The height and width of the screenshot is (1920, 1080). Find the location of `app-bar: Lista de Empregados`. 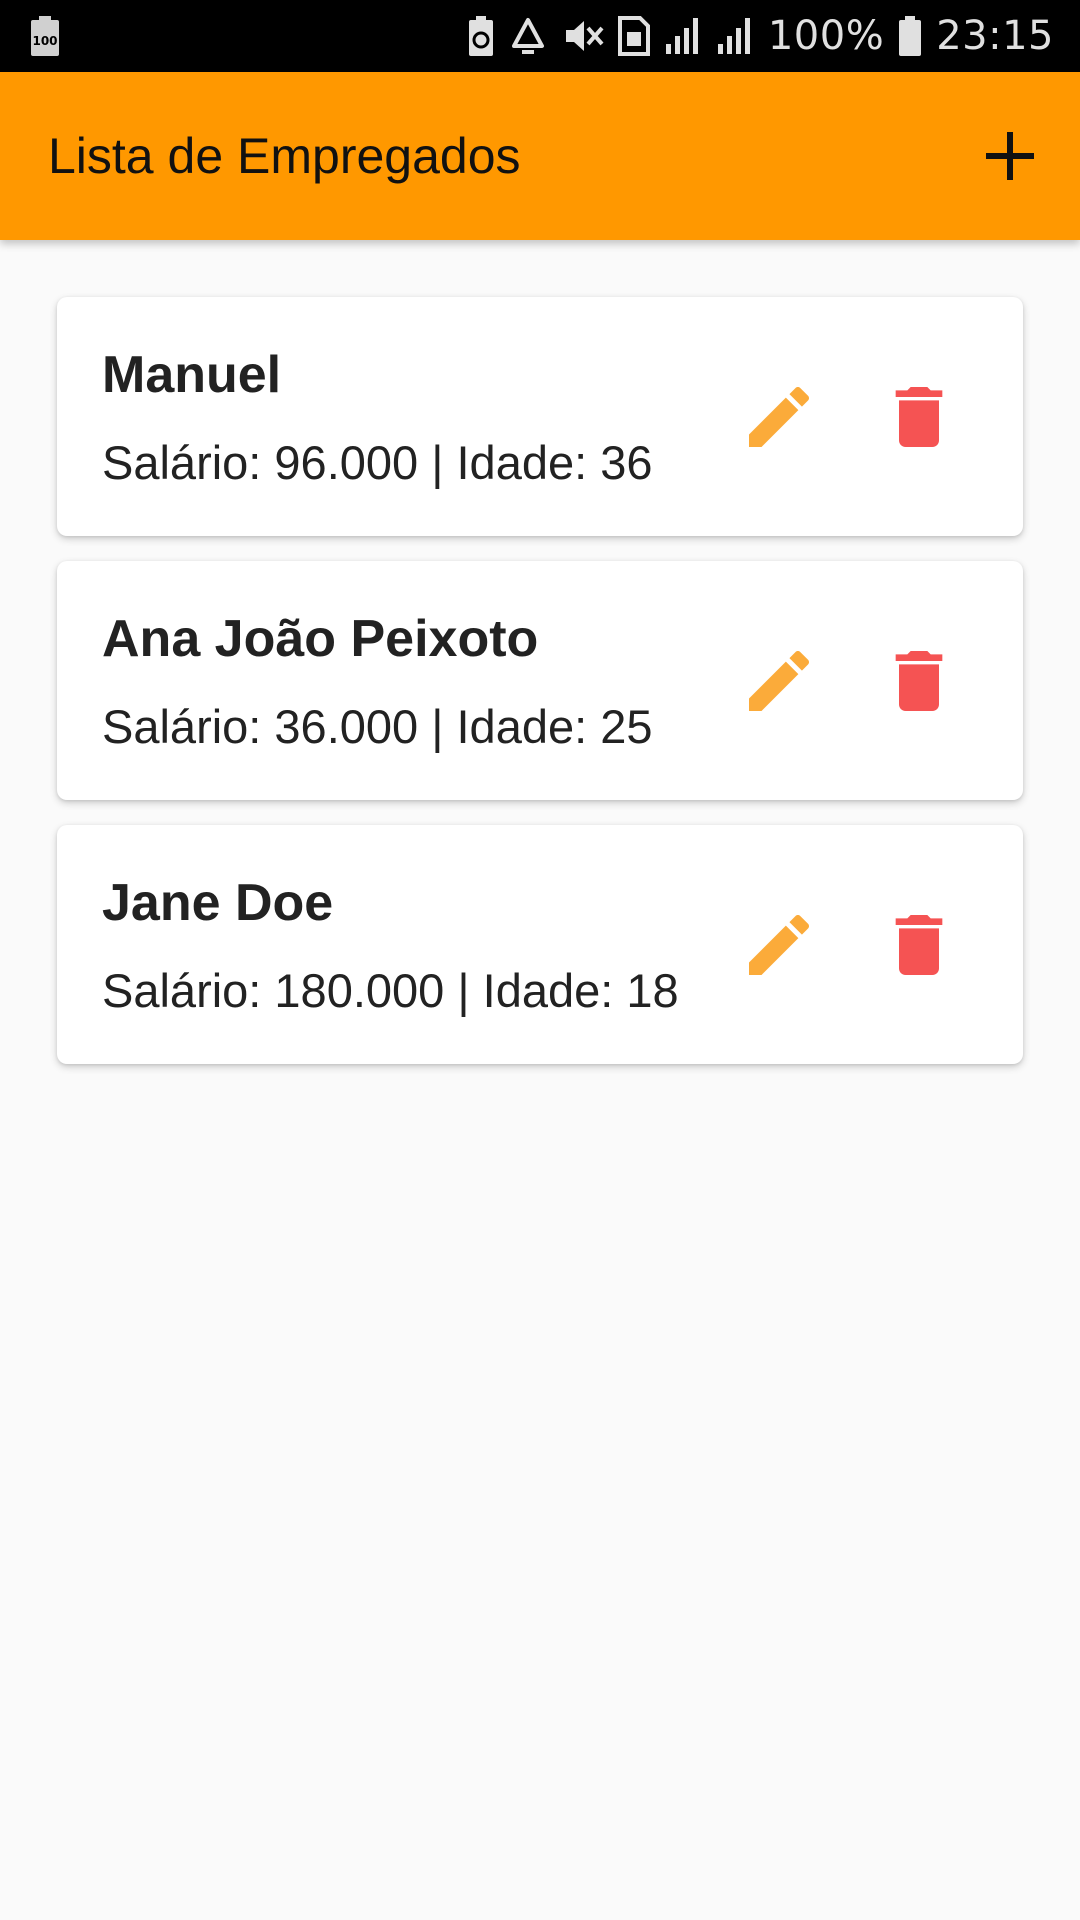

app-bar: Lista de Empregados is located at coordinates (540, 156).